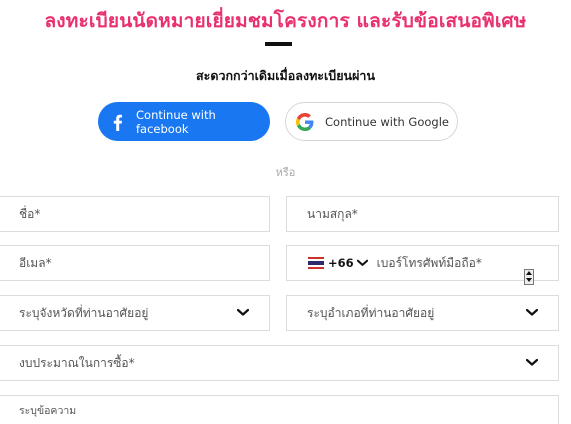  What do you see at coordinates (316, 263) in the screenshot?
I see `thailand-flag-icon` at bounding box center [316, 263].